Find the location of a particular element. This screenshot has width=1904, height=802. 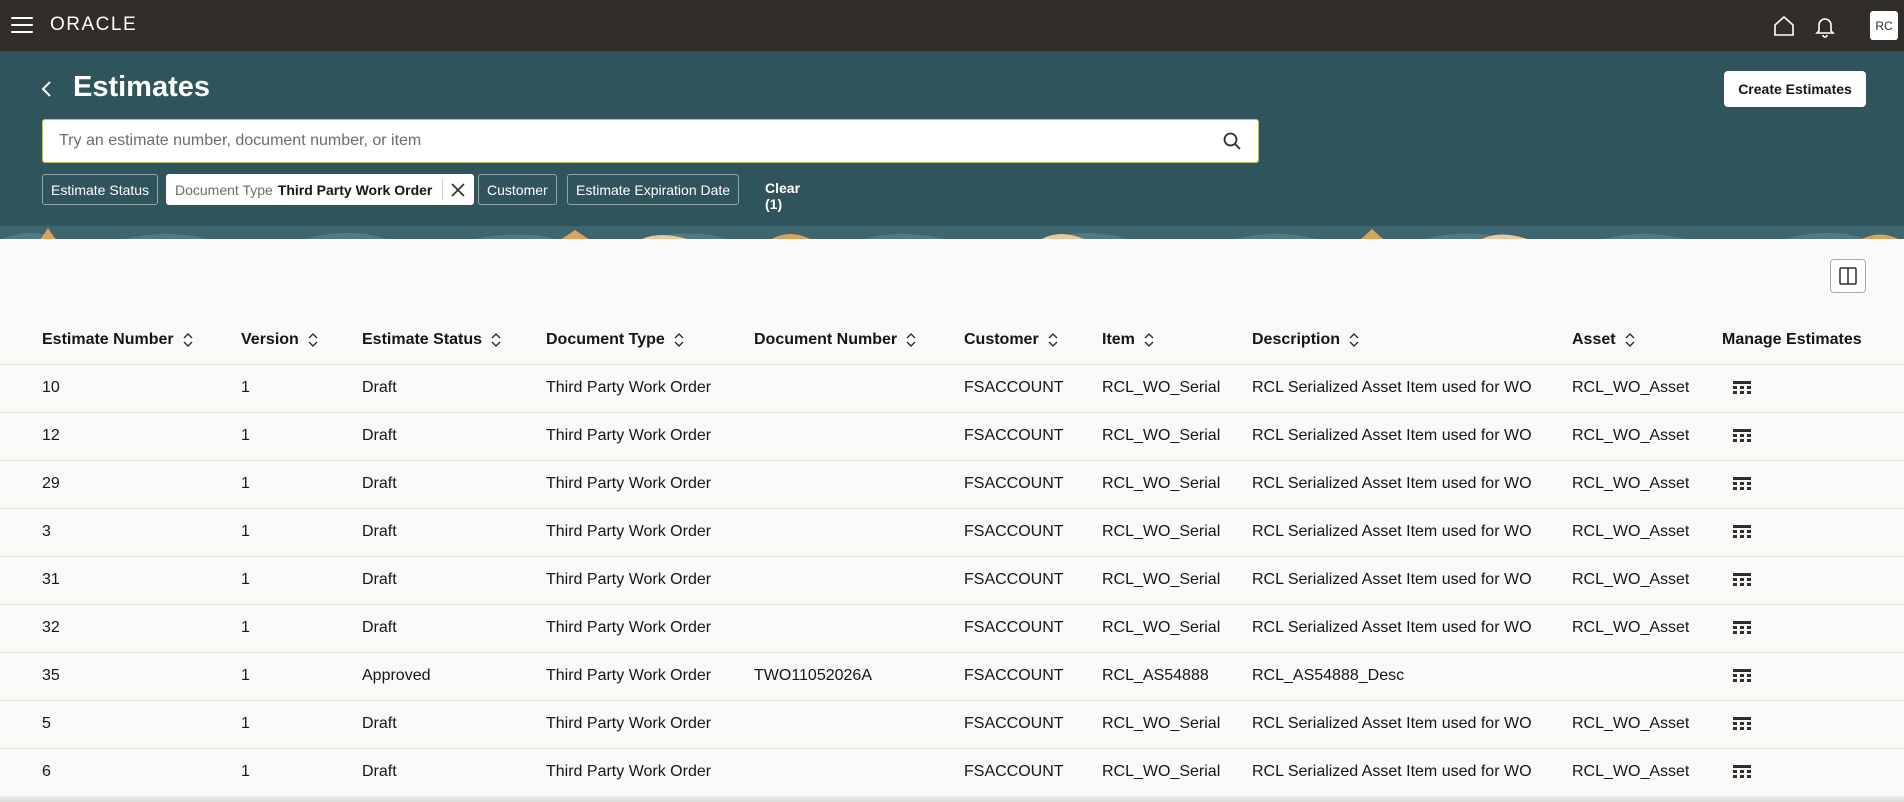

header-decoration is located at coordinates (952, 232).